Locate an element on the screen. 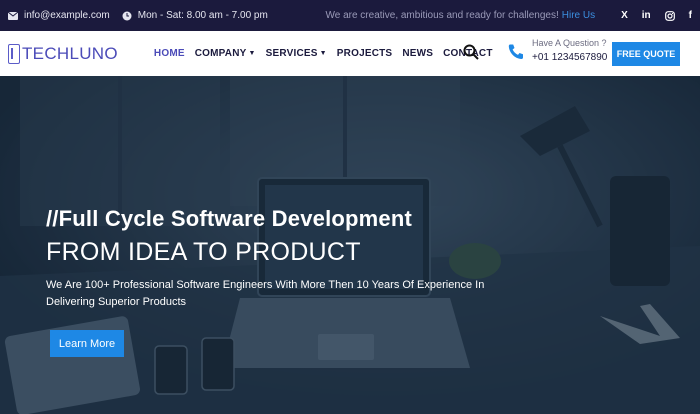  nav-item-projects: PROJECTS is located at coordinates (365, 53).